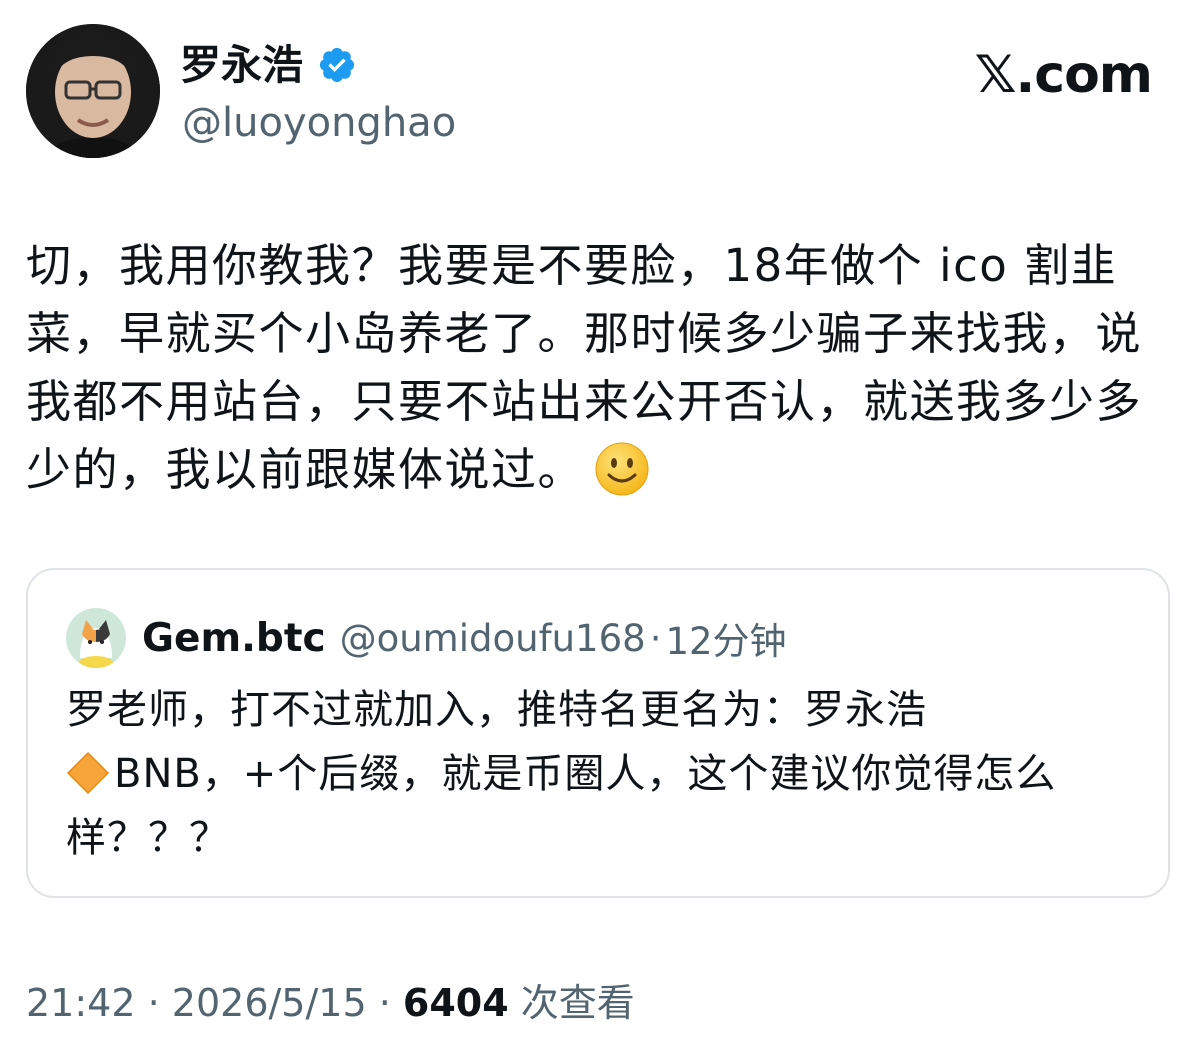 Image resolution: width=1200 pixels, height=1064 pixels. What do you see at coordinates (1063, 75) in the screenshot?
I see `x-logo: 𝕏.com` at bounding box center [1063, 75].